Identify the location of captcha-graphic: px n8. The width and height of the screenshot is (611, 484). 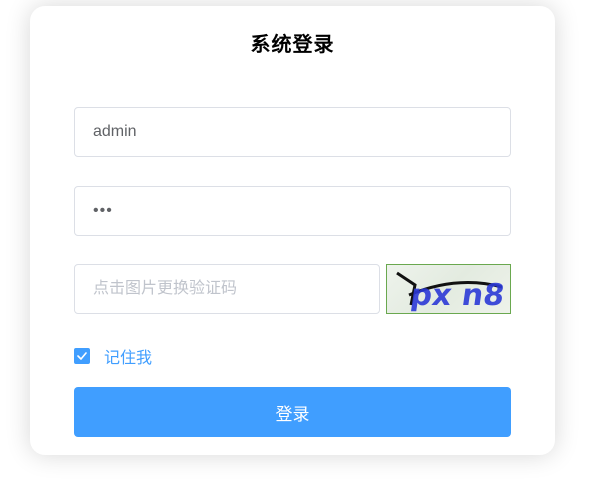
(451, 292).